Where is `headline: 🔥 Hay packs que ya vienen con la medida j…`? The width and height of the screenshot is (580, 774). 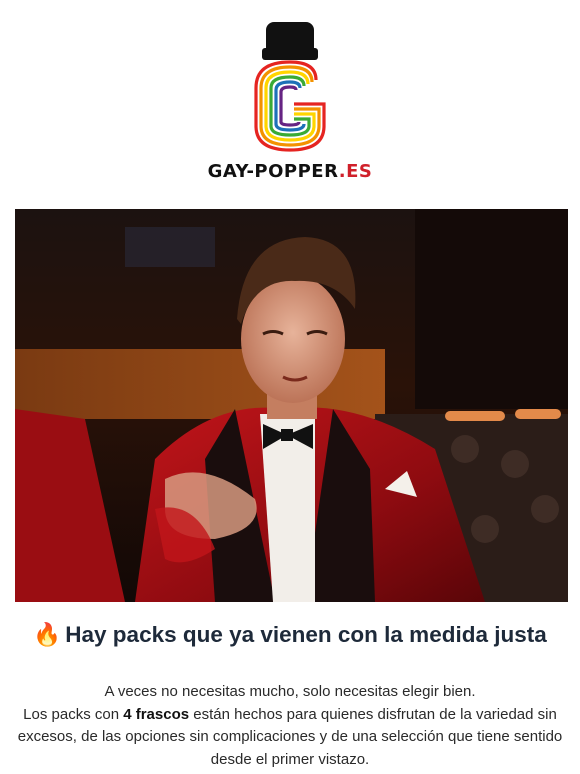
headline: 🔥 Hay packs que ya vienen con la medida j… is located at coordinates (290, 635).